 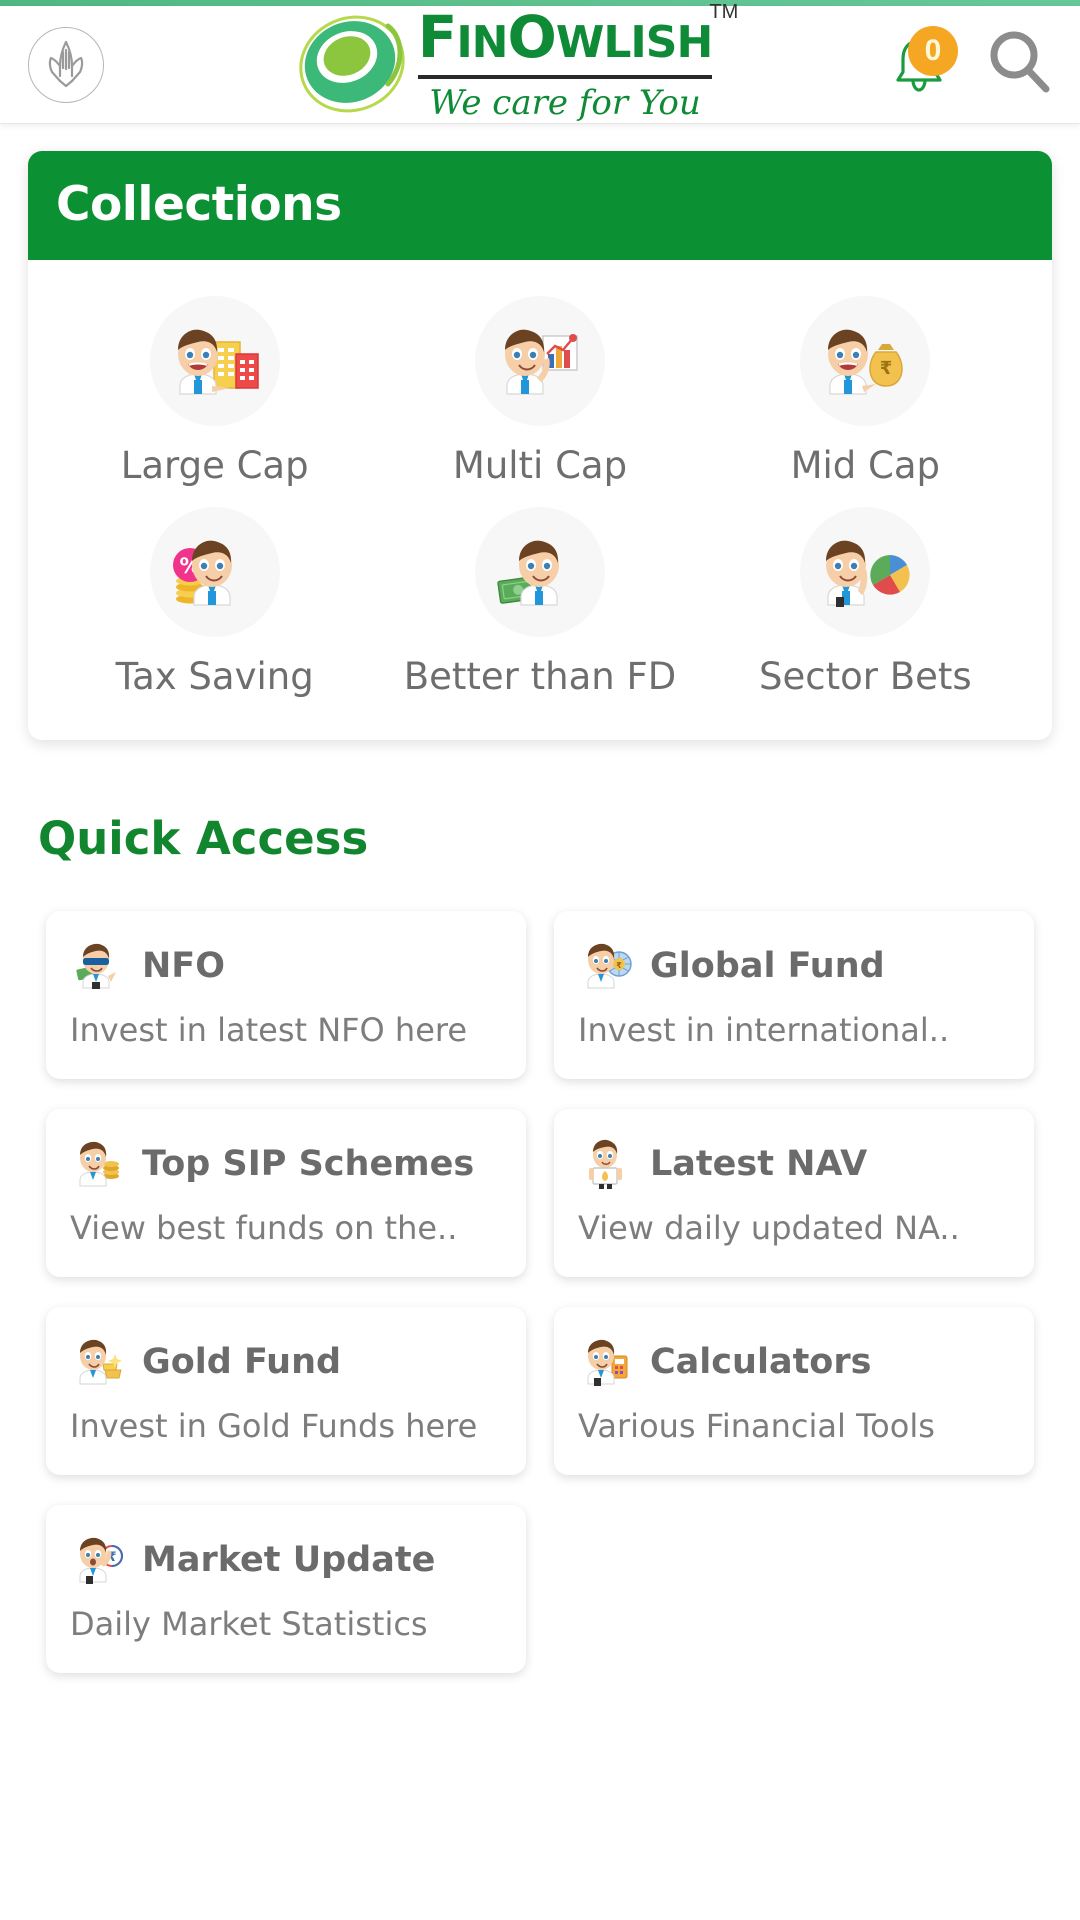 I want to click on collection-item-better-than-fd: Better than FD, so click(x=539, y=602).